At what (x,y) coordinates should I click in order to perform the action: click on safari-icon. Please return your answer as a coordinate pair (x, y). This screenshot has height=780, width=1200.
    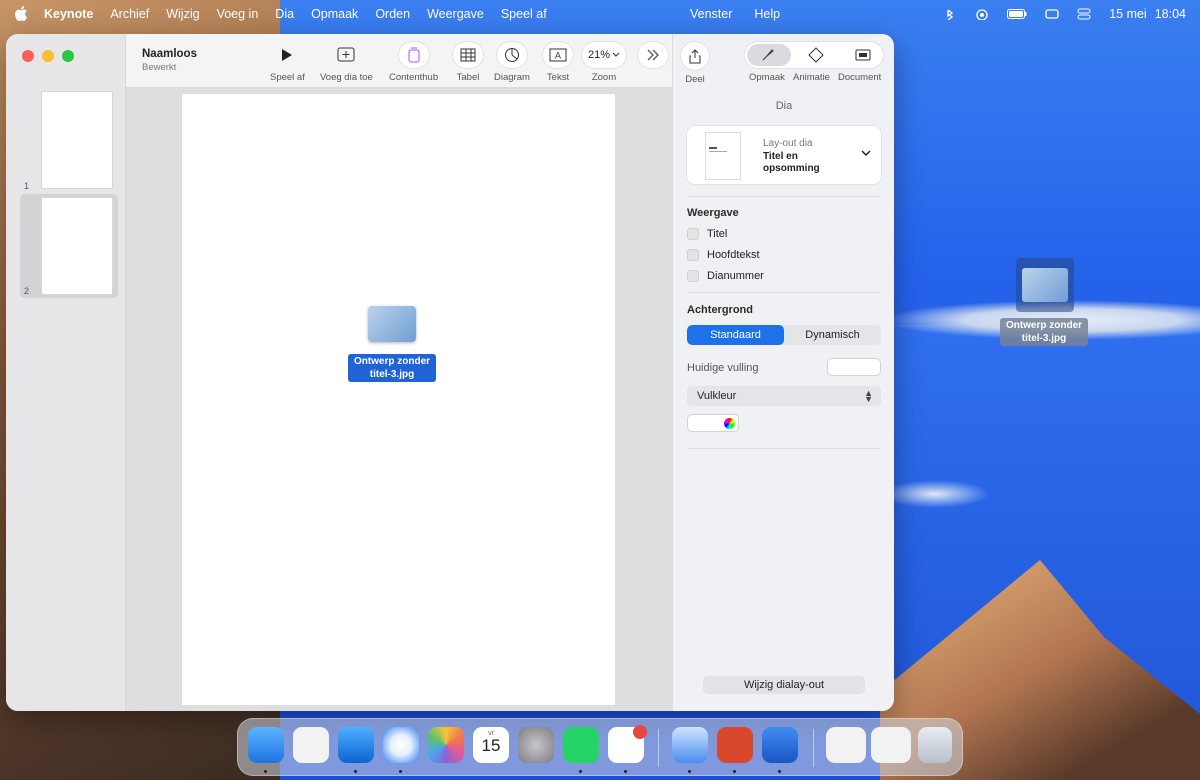
    Looking at the image, I should click on (401, 745).